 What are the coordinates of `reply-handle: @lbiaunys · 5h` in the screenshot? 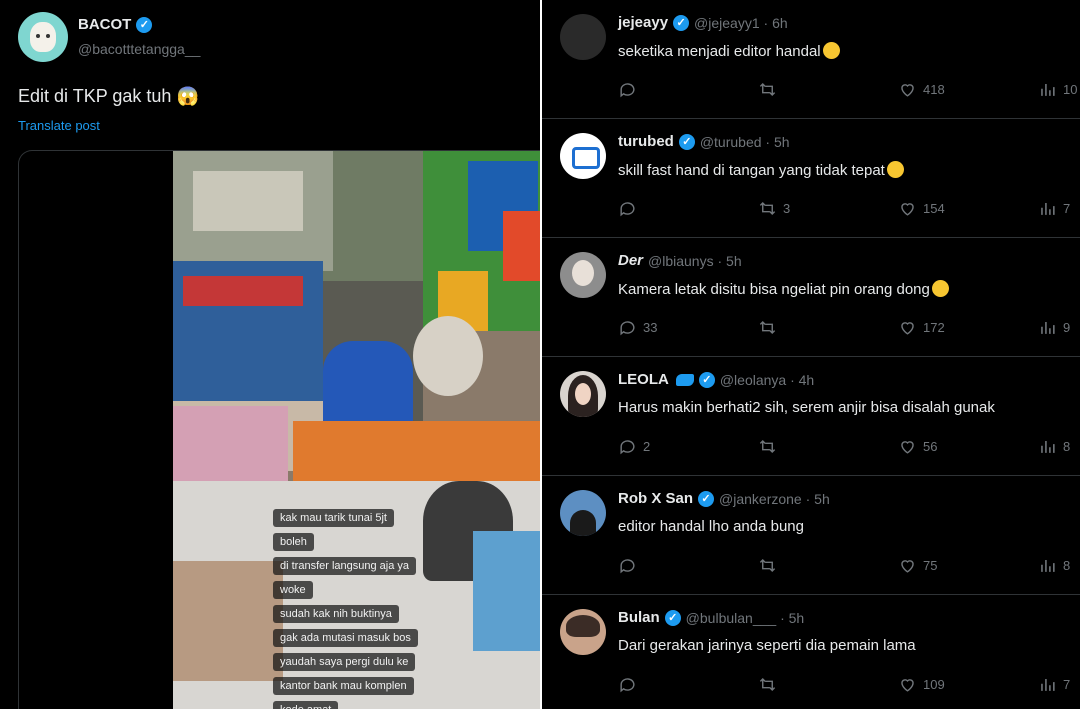 It's located at (695, 261).